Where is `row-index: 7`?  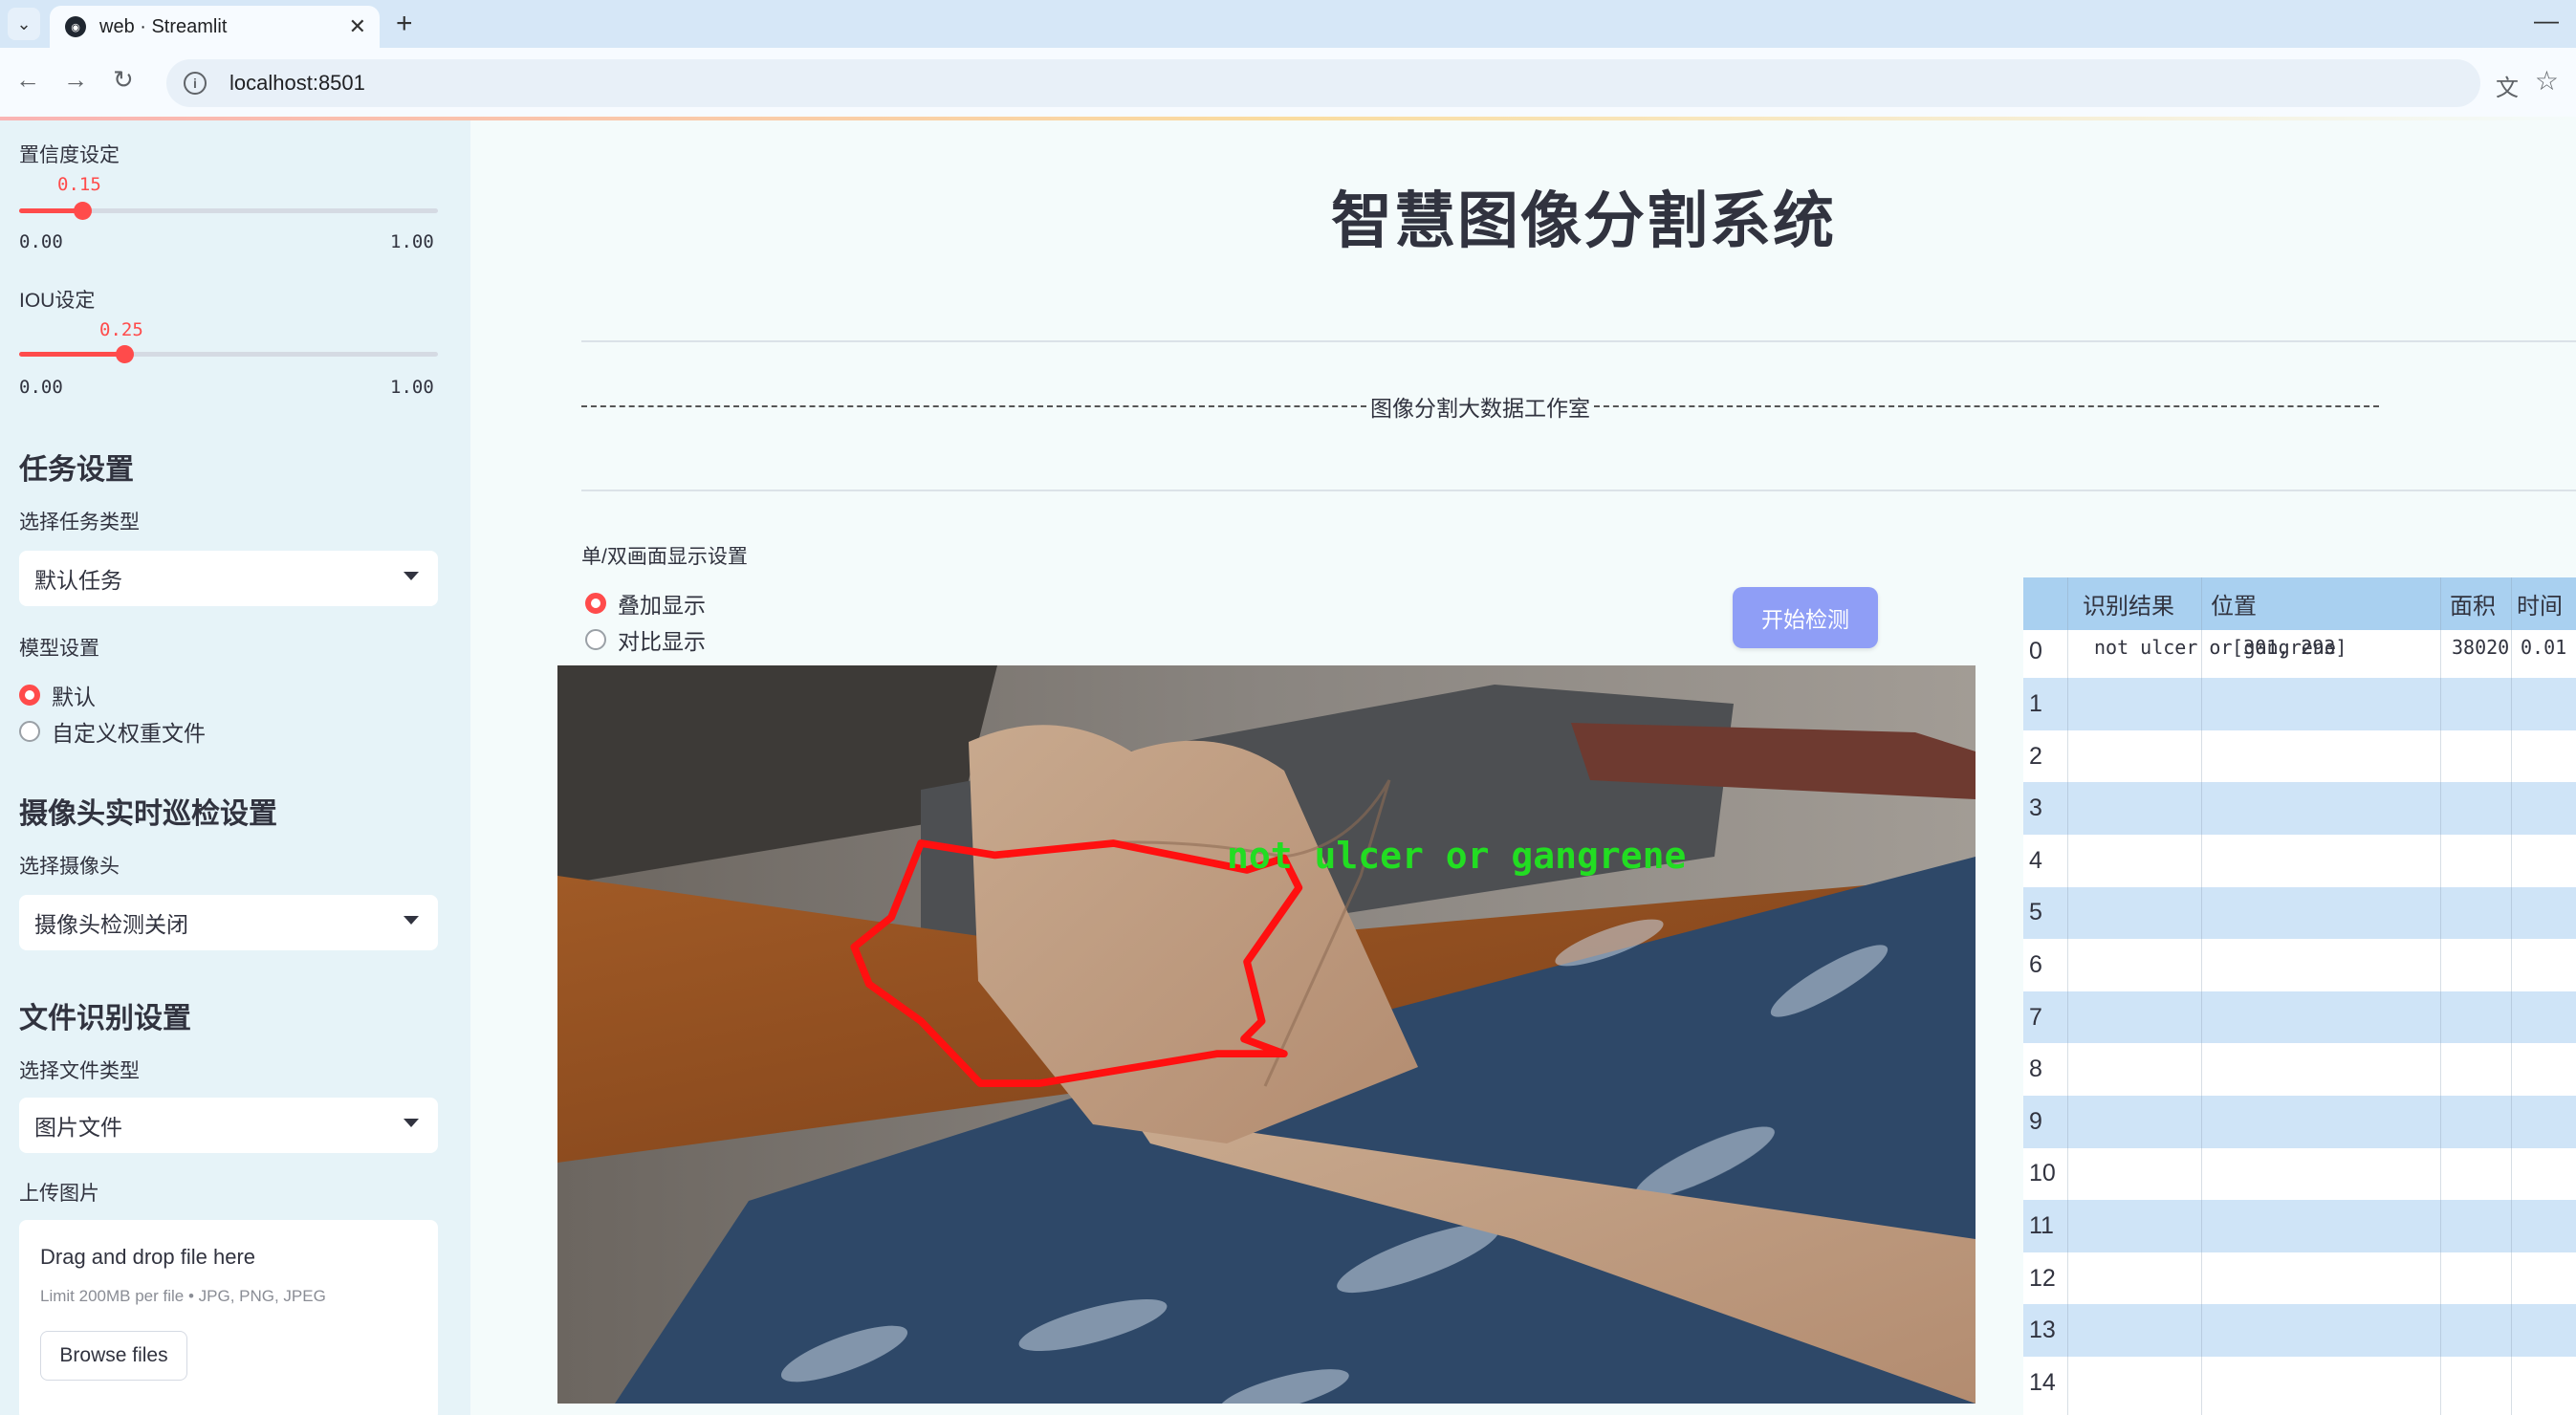 row-index: 7 is located at coordinates (2035, 1017).